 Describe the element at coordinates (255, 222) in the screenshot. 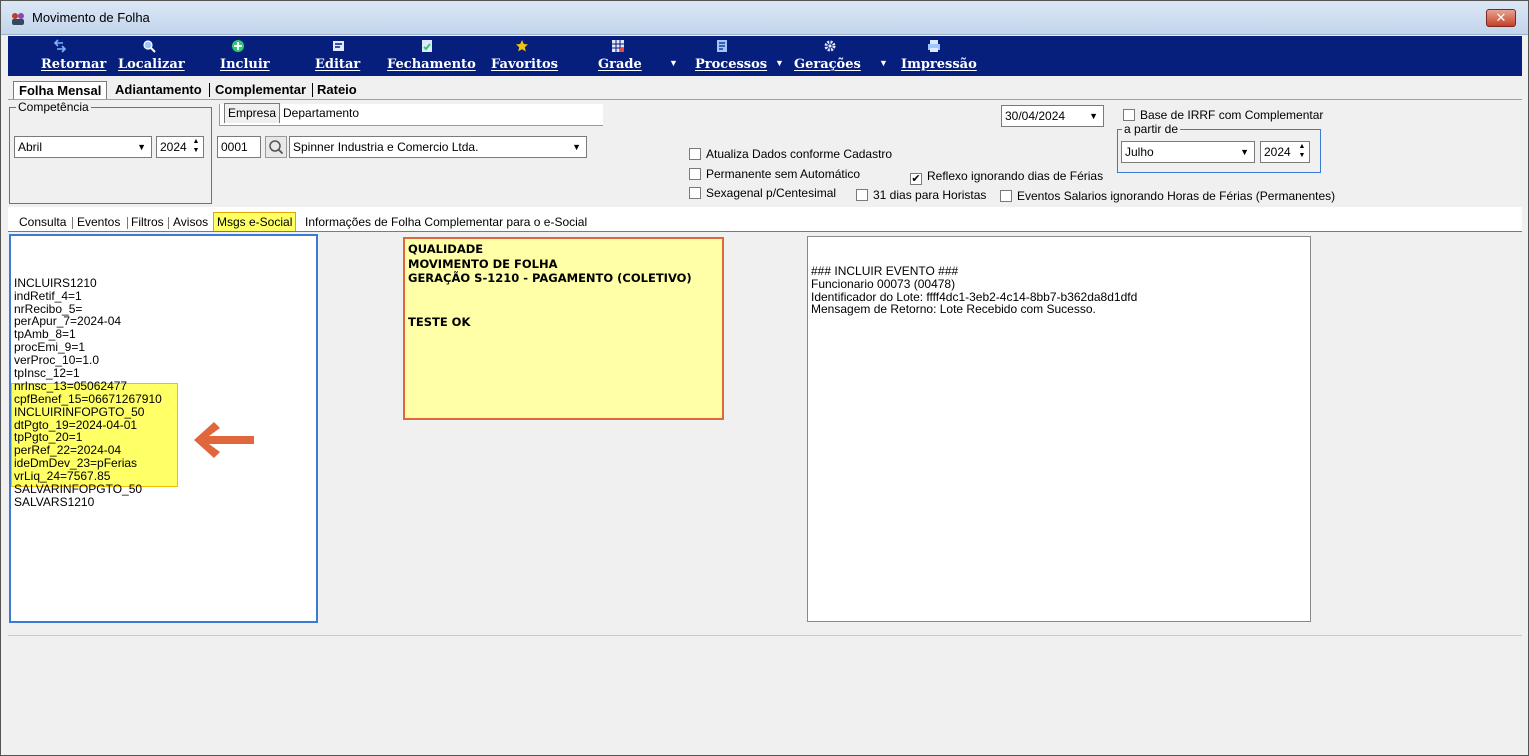

I see `tab-msgs-esocial: Msgs e-Social` at that location.